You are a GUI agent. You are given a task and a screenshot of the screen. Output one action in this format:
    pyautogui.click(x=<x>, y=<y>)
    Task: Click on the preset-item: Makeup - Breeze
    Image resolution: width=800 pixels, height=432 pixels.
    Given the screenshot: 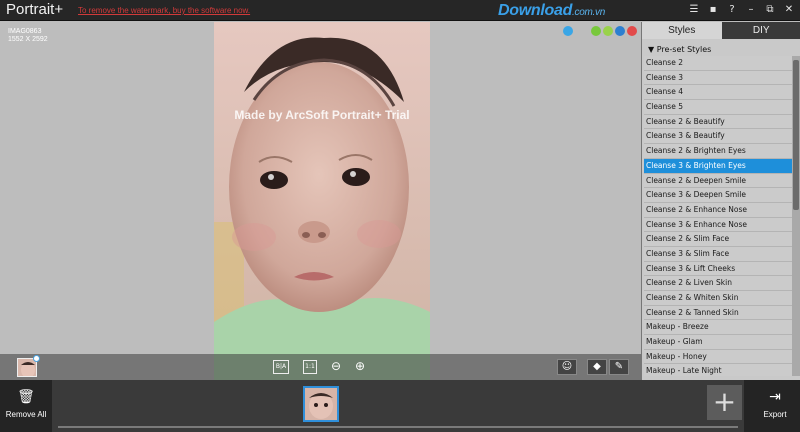 What is the action you would take?
    pyautogui.click(x=718, y=328)
    